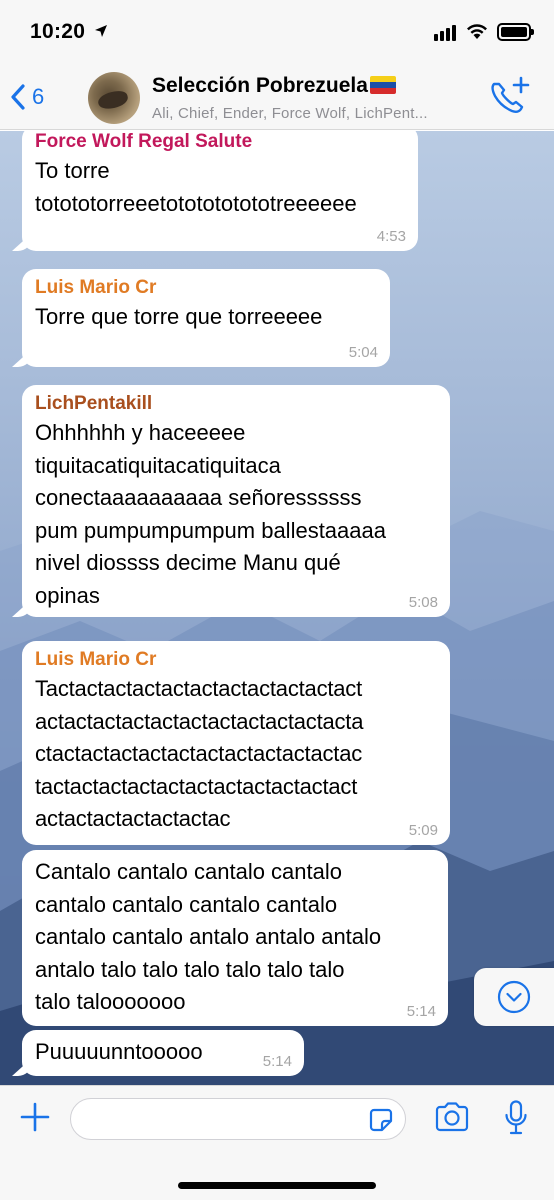 The image size is (554, 1200). What do you see at coordinates (144, 141) in the screenshot?
I see `message-sender: Force Wolf Regal Salute` at bounding box center [144, 141].